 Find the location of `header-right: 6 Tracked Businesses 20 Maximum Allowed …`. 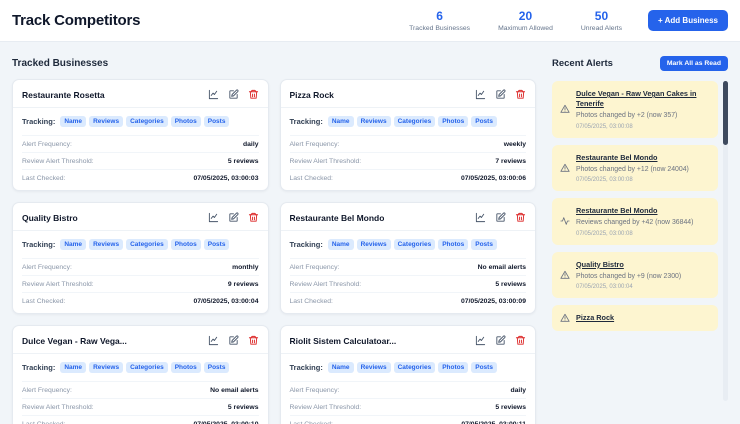

header-right: 6 Tracked Businesses 20 Maximum Allowed … is located at coordinates (568, 20).